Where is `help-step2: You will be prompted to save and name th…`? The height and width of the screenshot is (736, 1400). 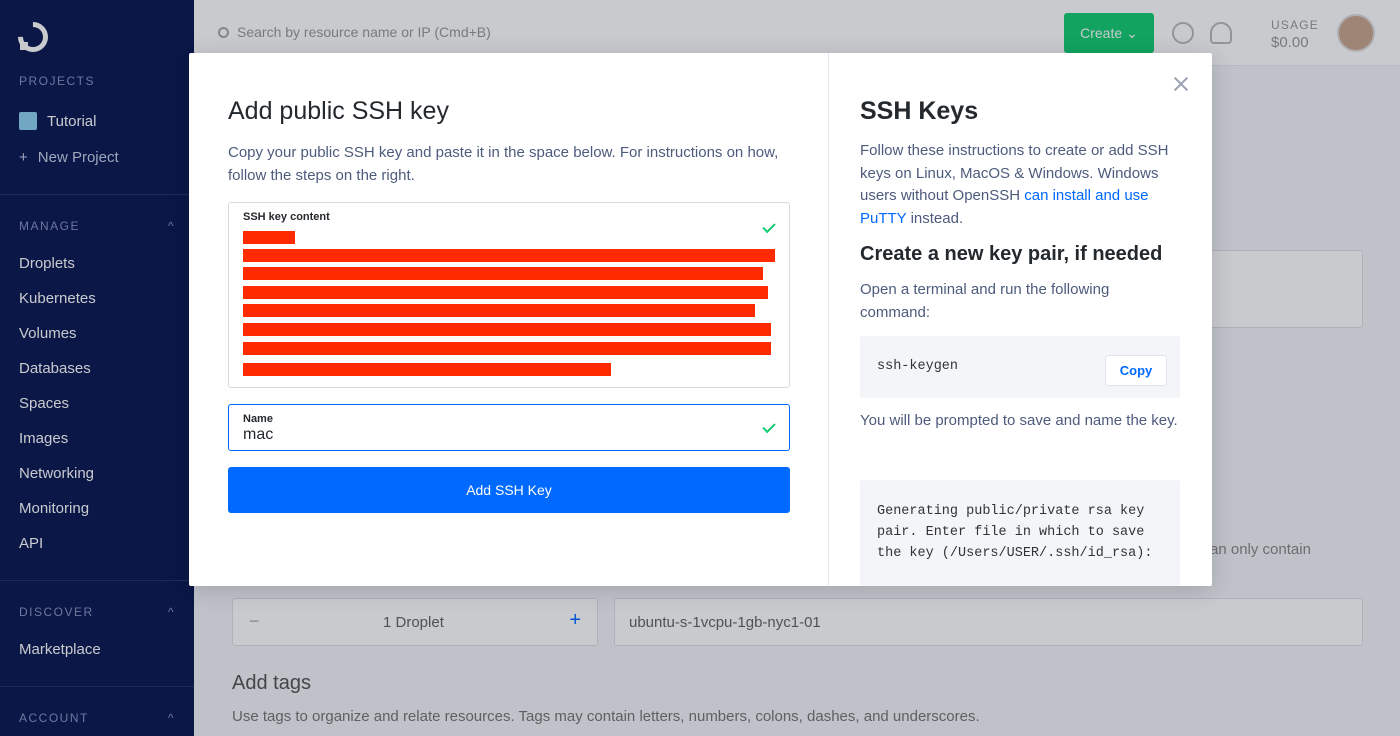
help-step2: You will be prompted to save and name th… is located at coordinates (1019, 420).